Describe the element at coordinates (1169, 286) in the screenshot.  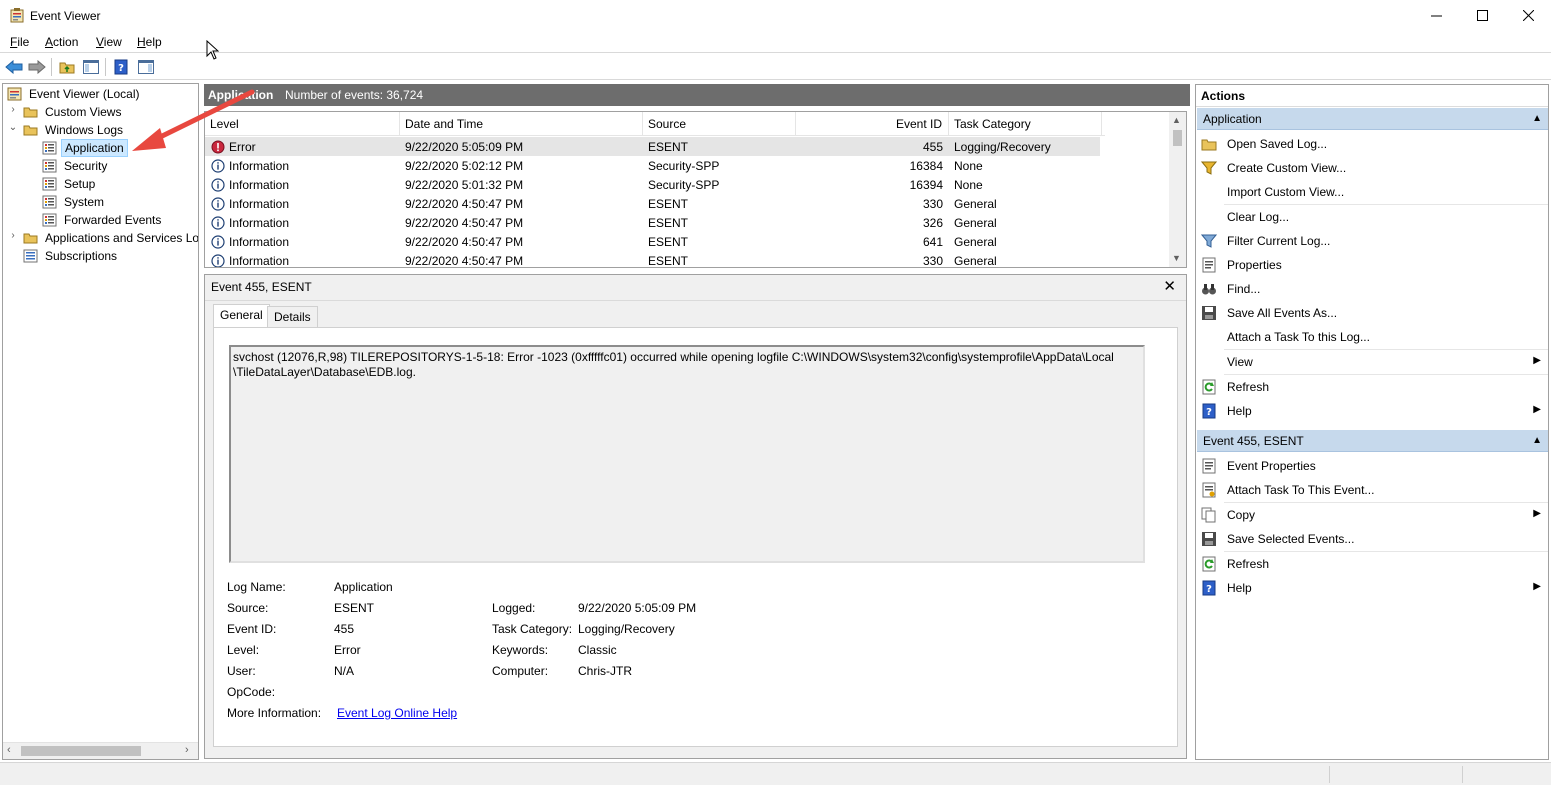
I see `close-detail-icon: ✕` at that location.